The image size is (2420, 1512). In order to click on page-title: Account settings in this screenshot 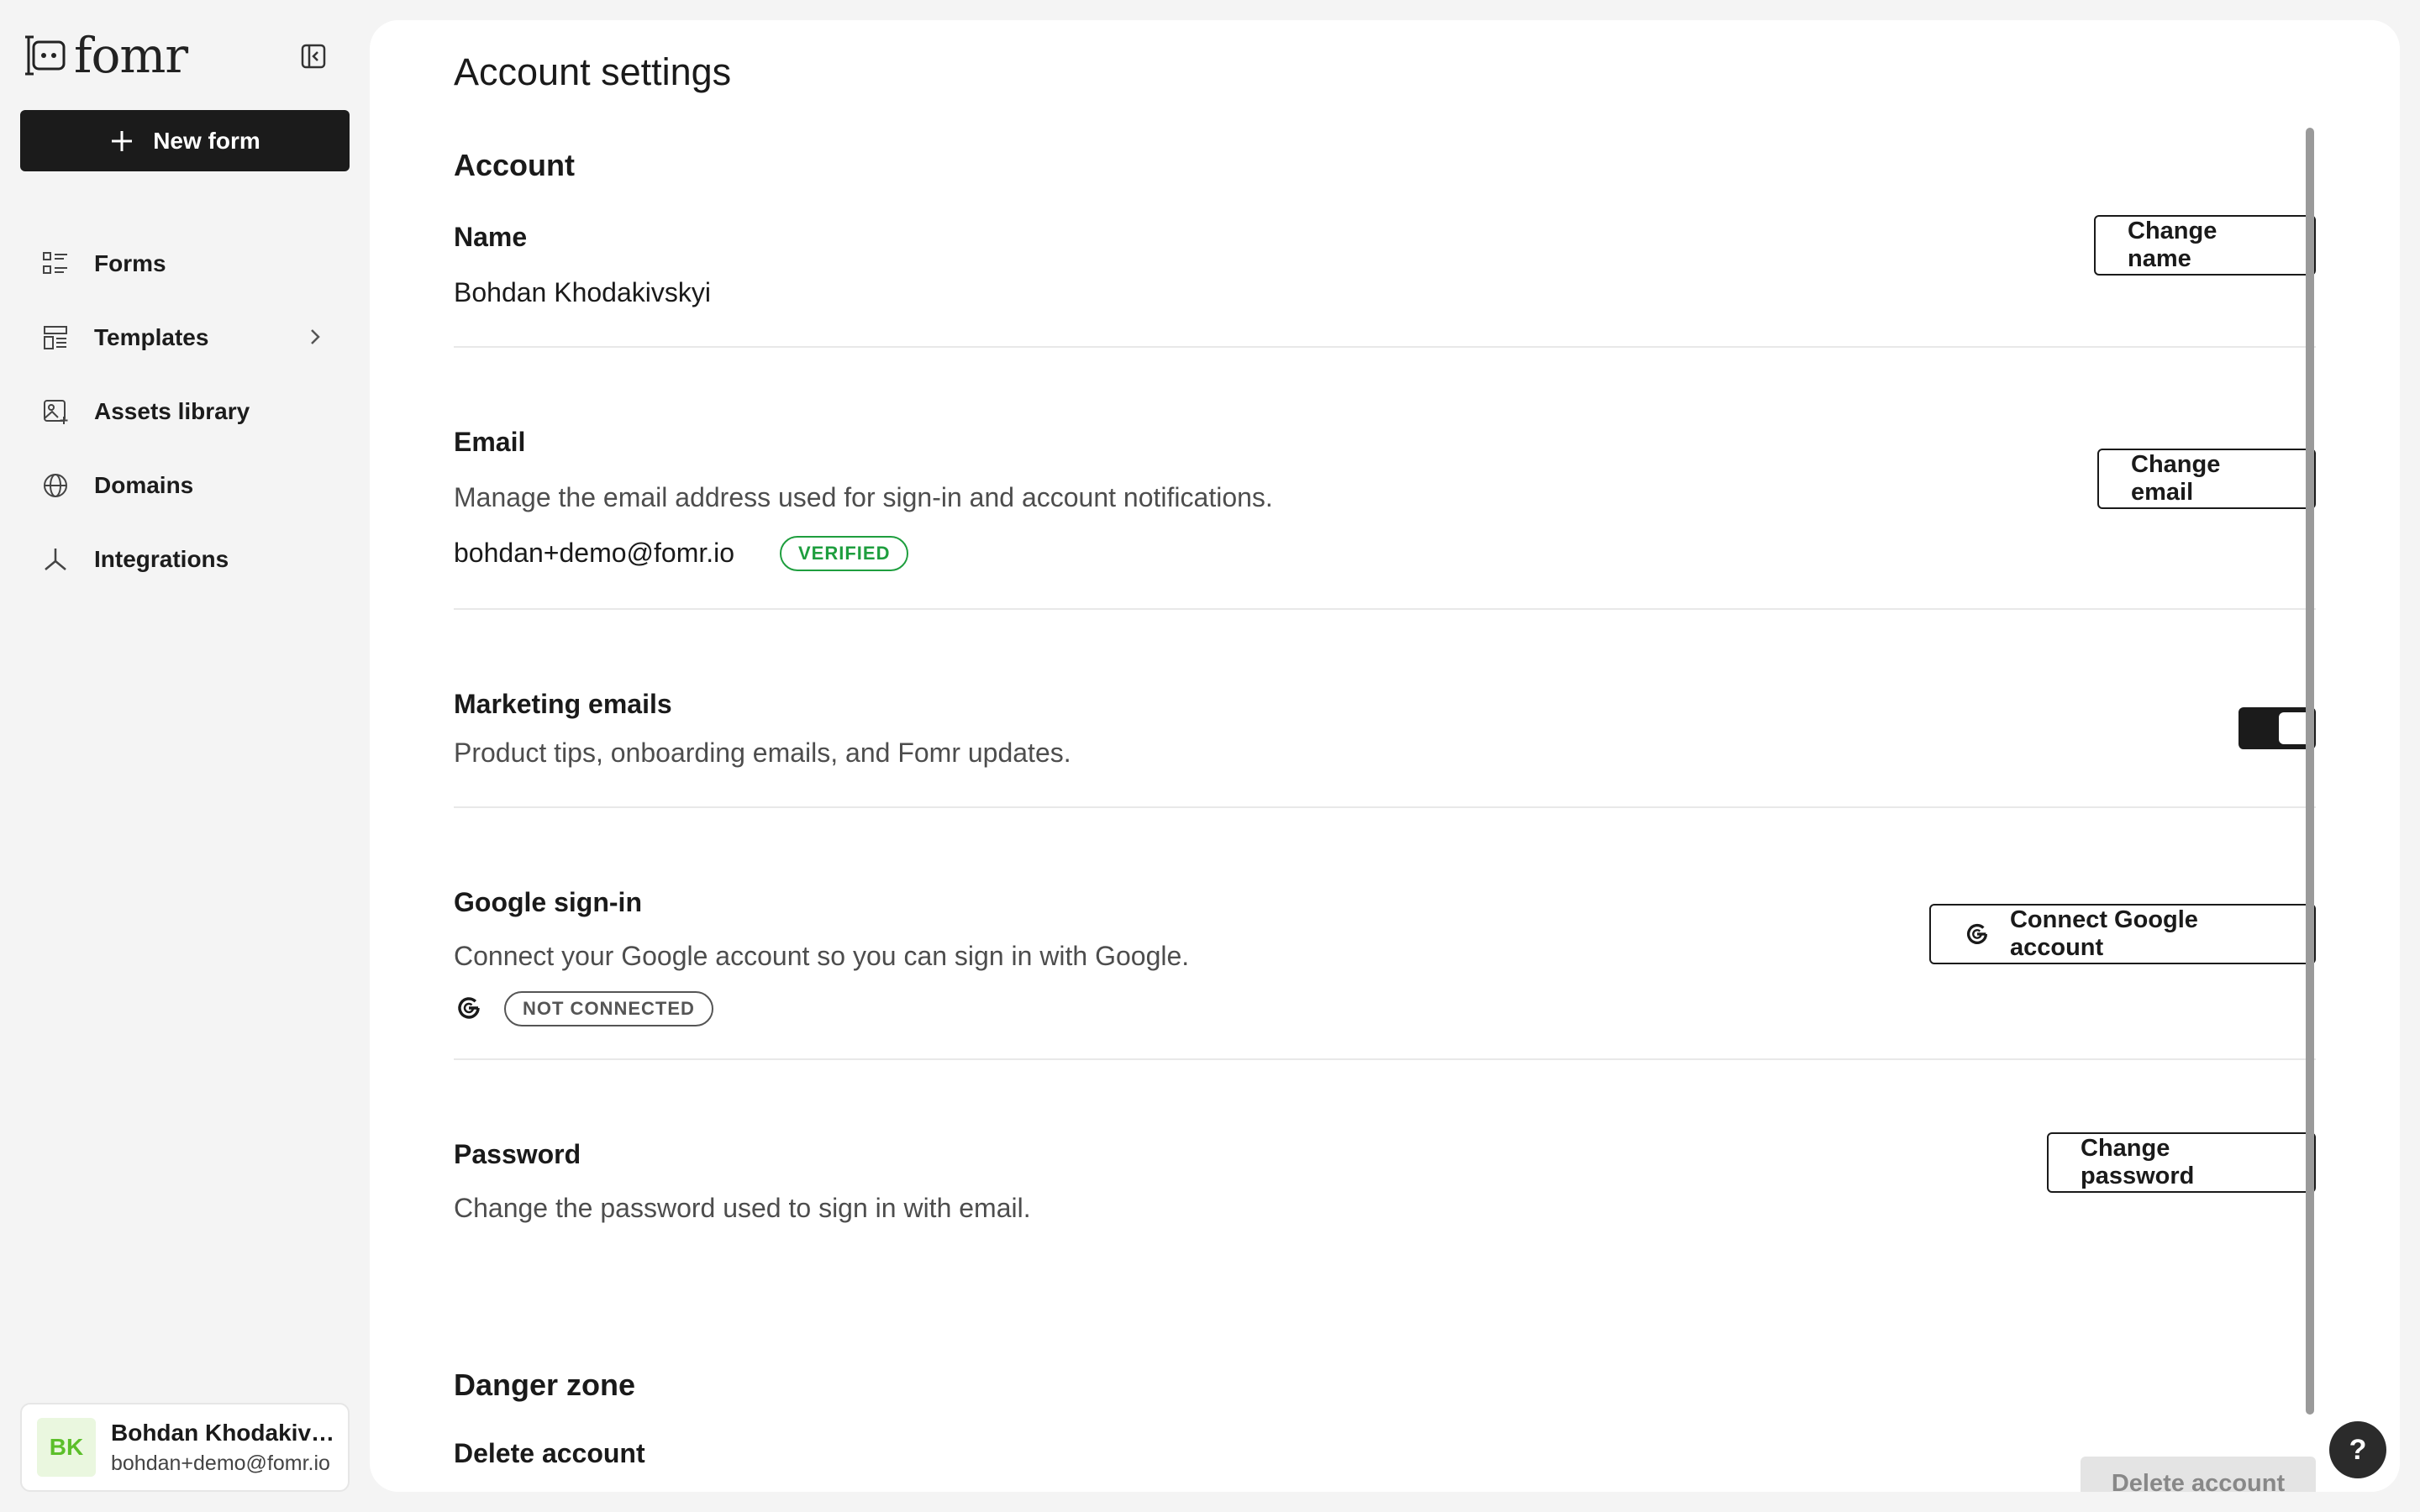, I will do `click(593, 71)`.